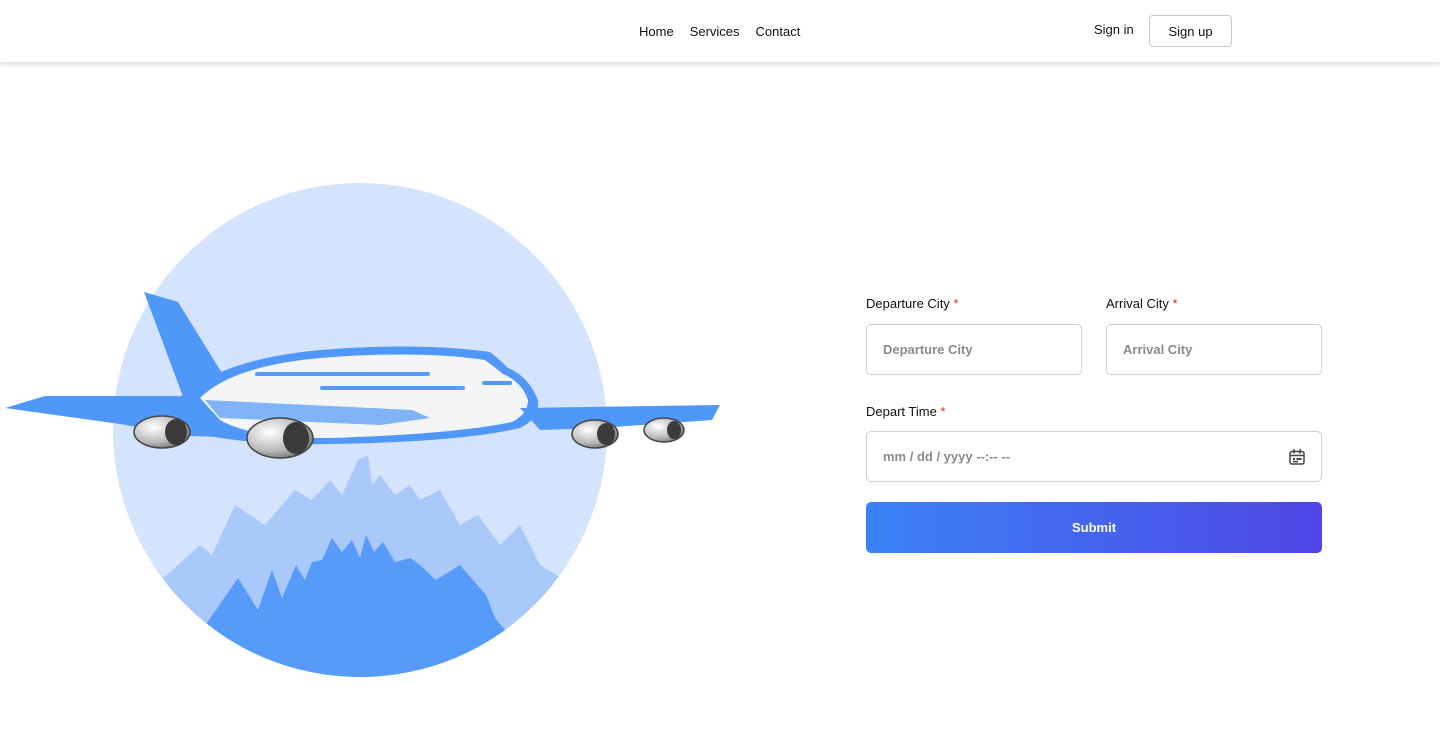 The image size is (1440, 738). I want to click on main-nav: Home Services Contact, so click(727, 31).